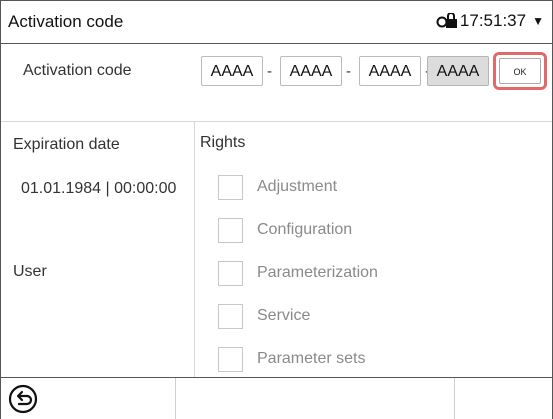 The width and height of the screenshot is (553, 419). Describe the element at coordinates (311, 71) in the screenshot. I see `code-segment-2: AAAA` at that location.